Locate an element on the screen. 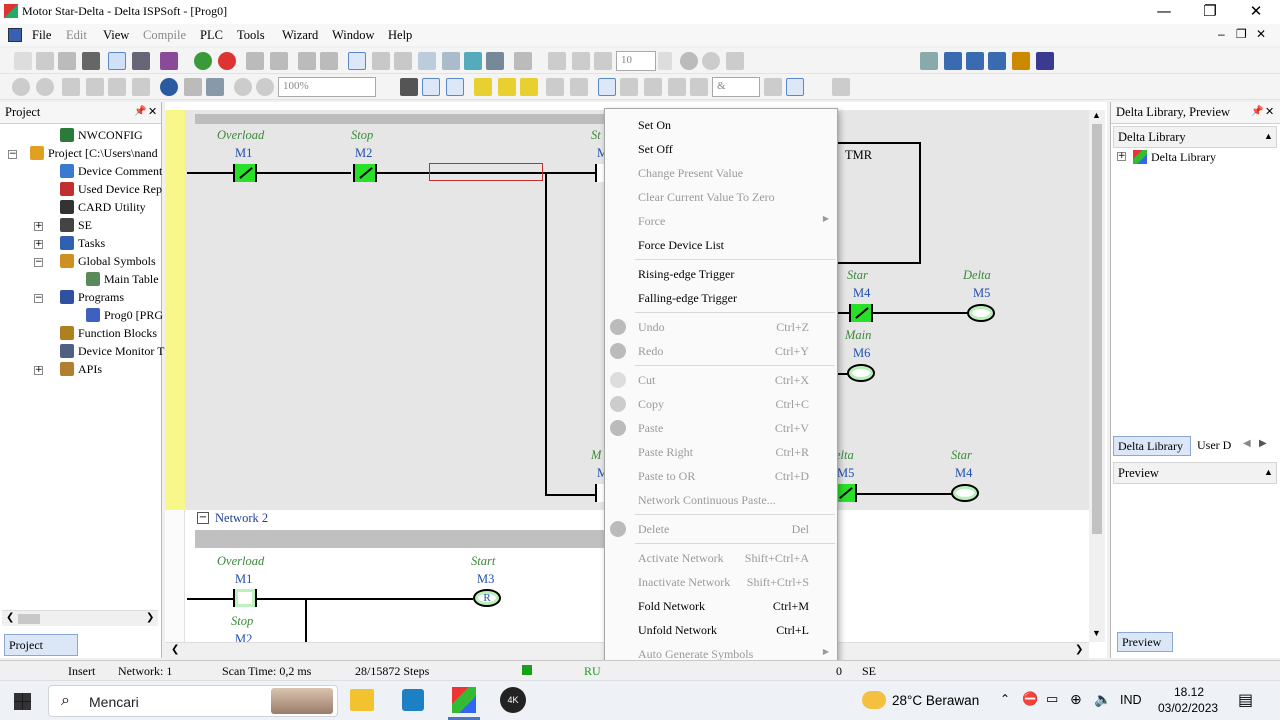  coil-m5 is located at coordinates (981, 313).